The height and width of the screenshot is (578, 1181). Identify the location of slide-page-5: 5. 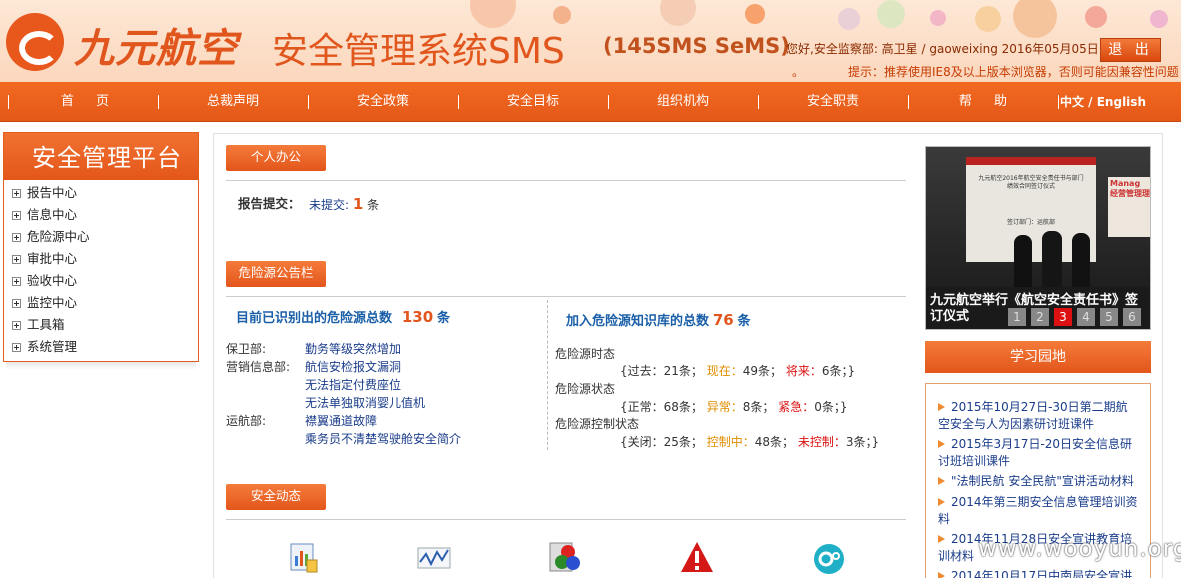
(1109, 317).